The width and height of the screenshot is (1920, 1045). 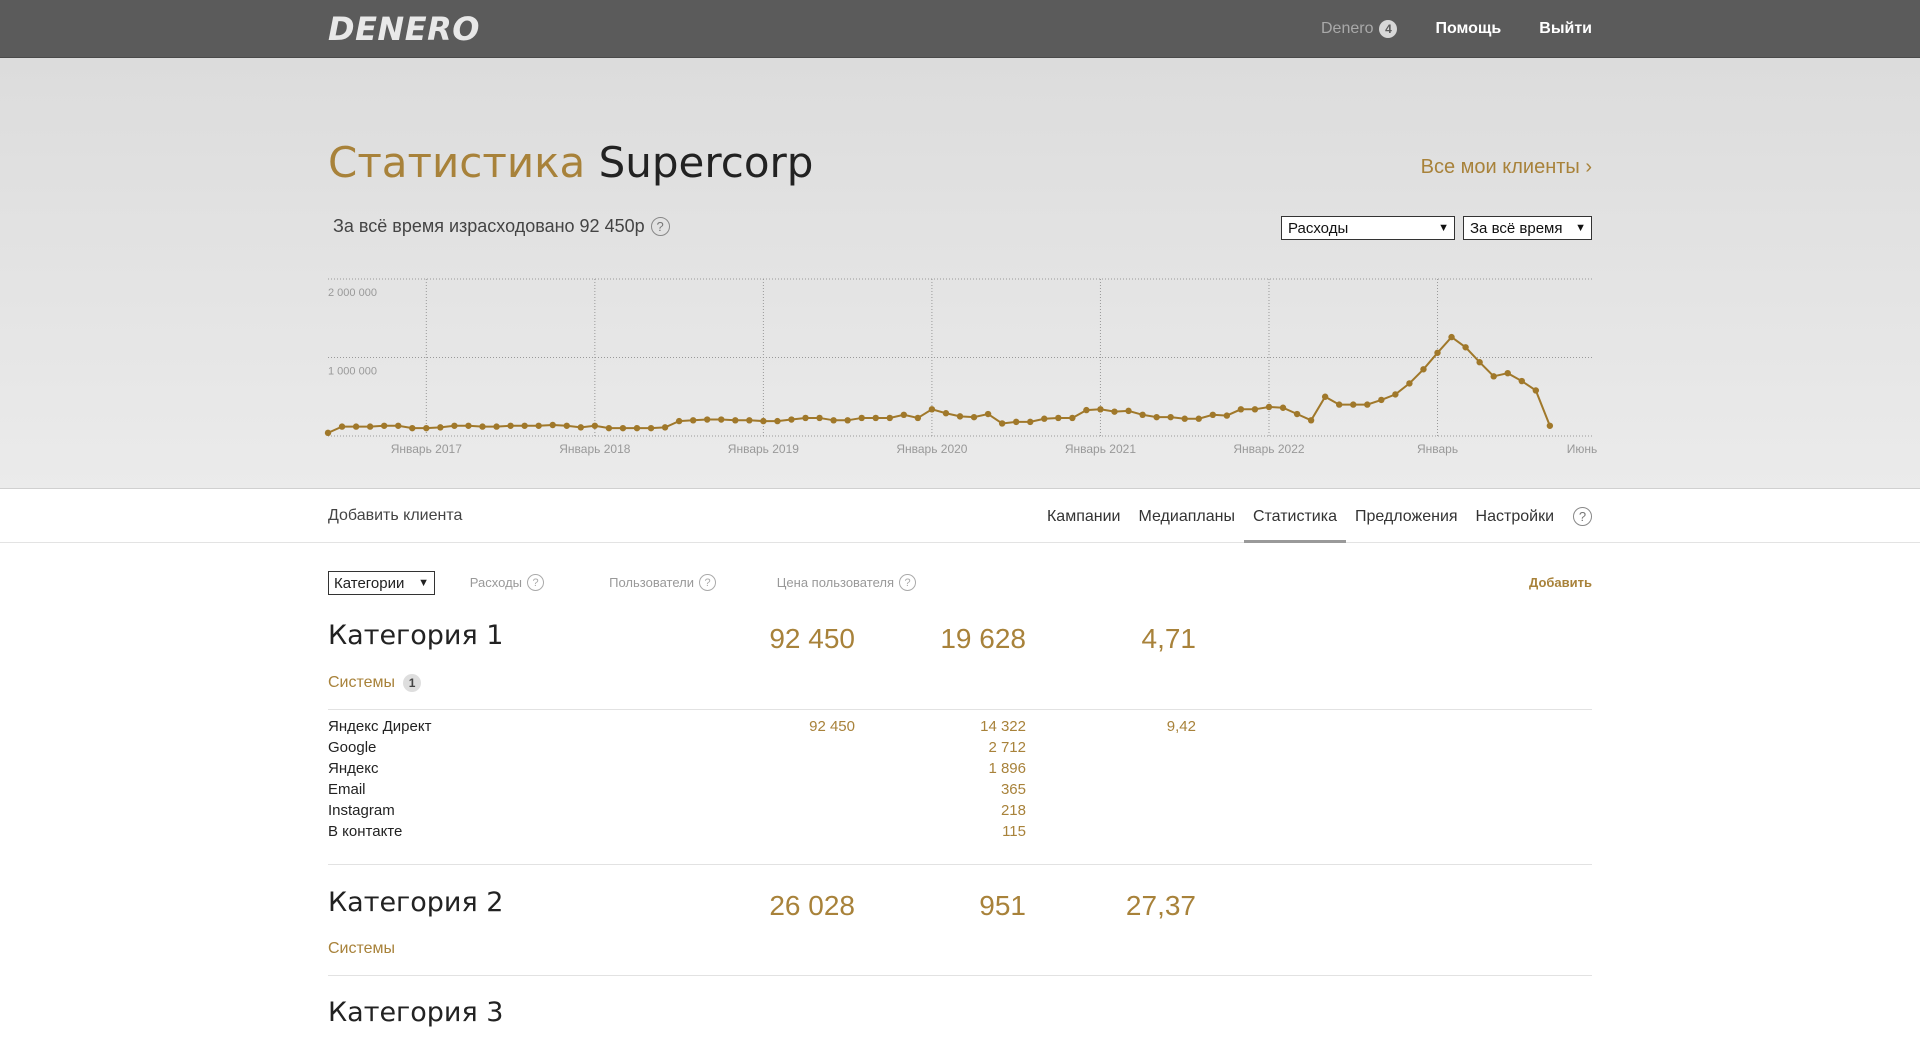 I want to click on column-header-price: Цена пользователя ?, so click(x=846, y=582).